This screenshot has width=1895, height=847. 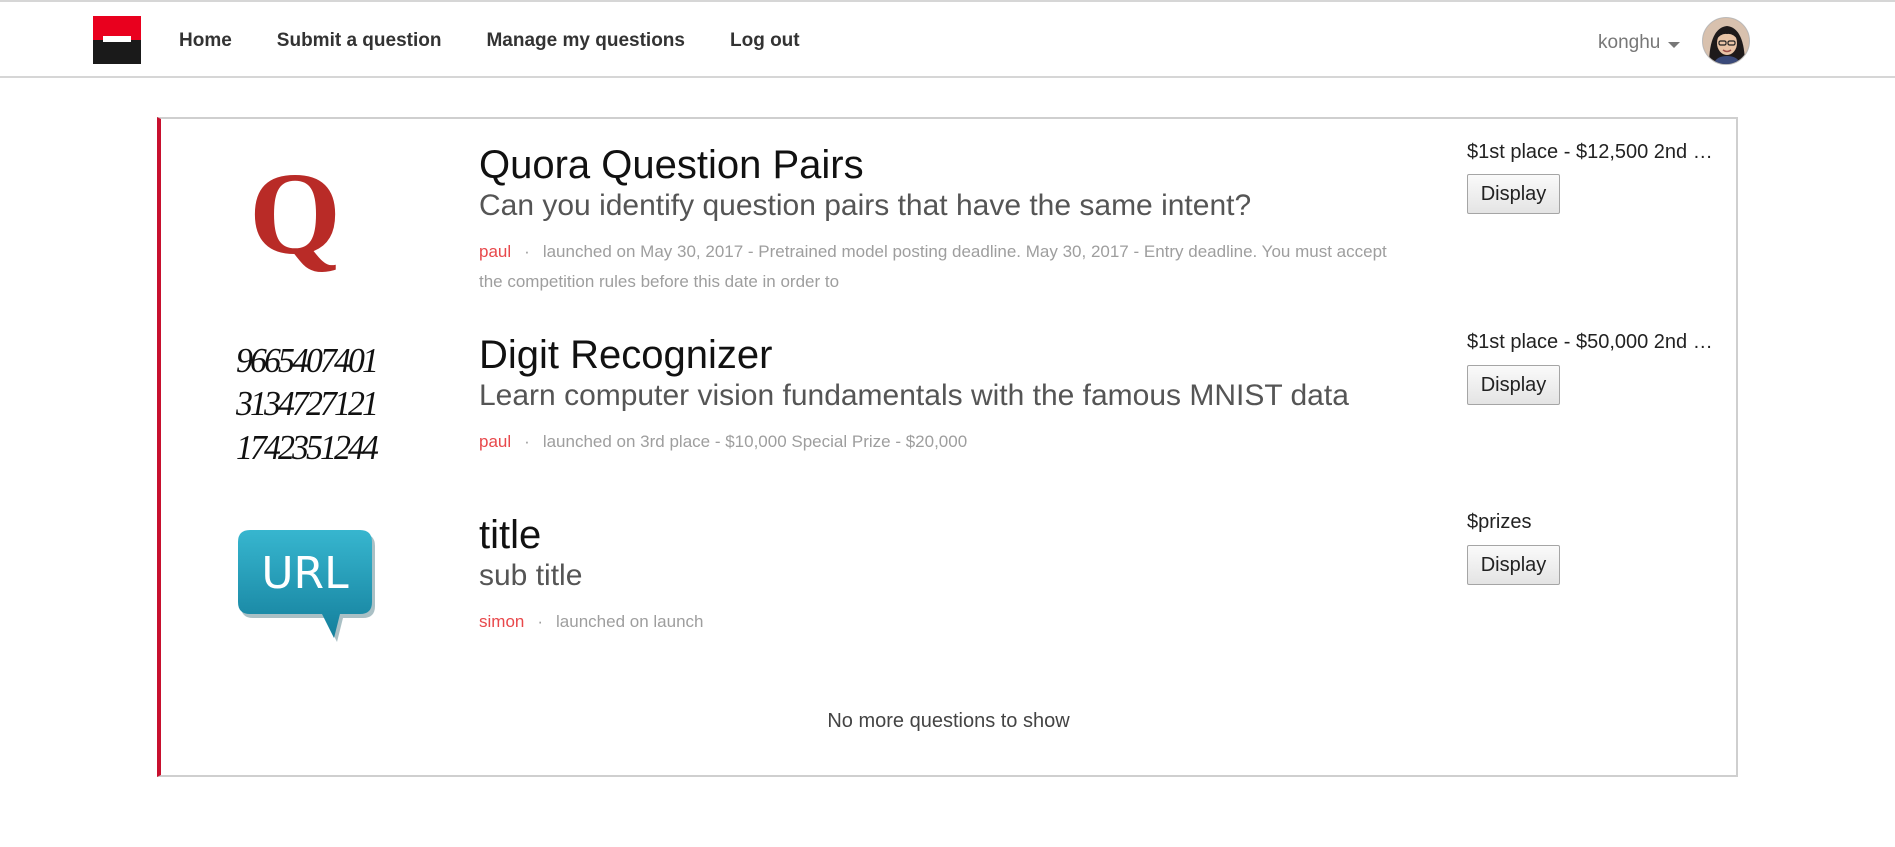 I want to click on question-subtitle: sub title, so click(x=531, y=575).